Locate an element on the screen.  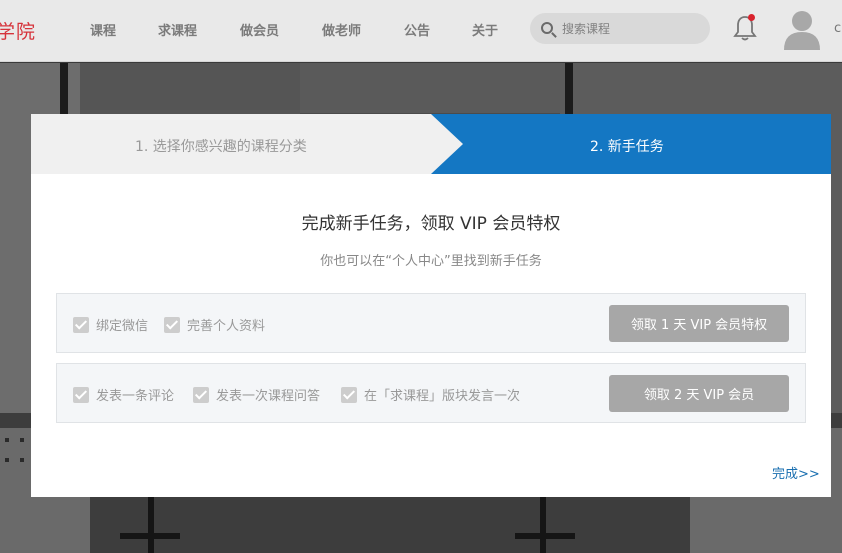
site-logo: 学院 is located at coordinates (18, 30).